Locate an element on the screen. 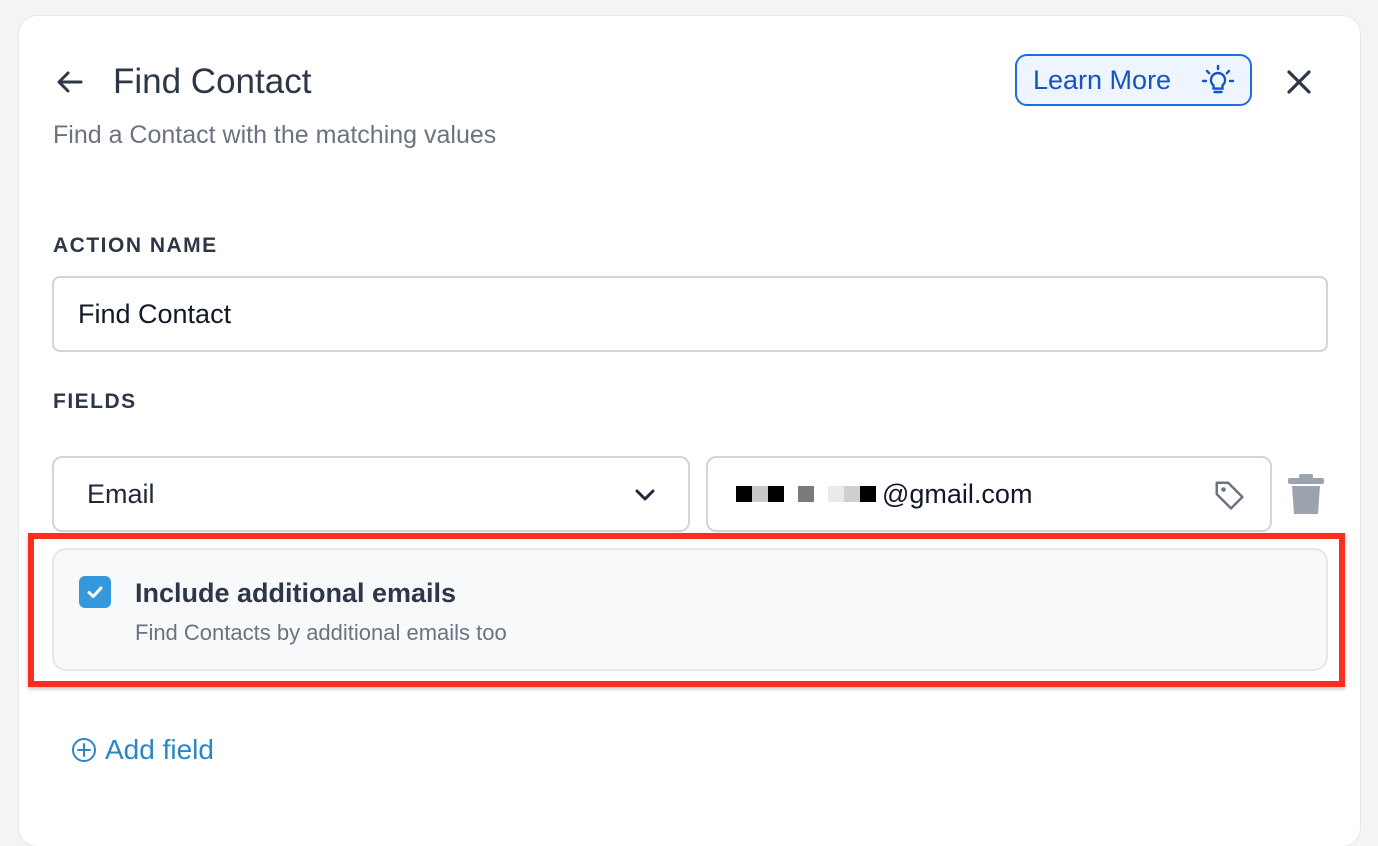  lightbulb-icon is located at coordinates (1218, 79).